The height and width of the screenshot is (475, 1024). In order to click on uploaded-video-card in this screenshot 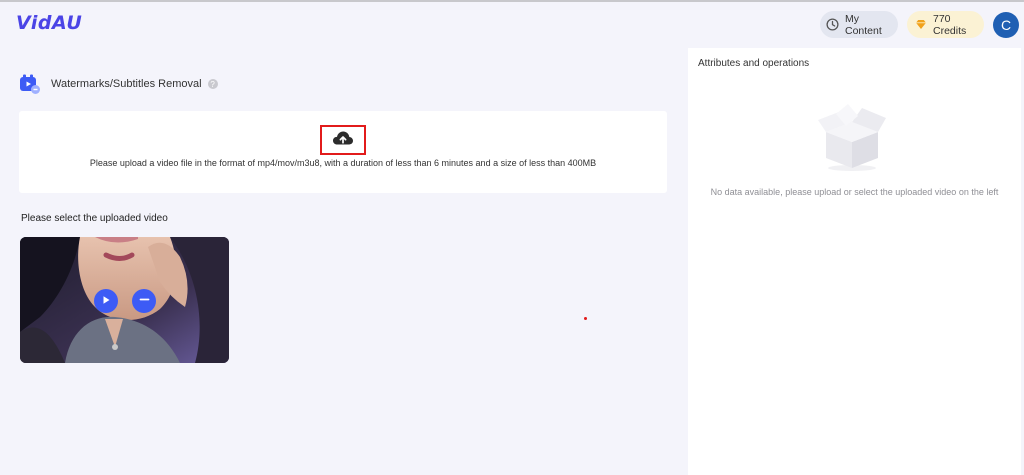, I will do `click(124, 300)`.